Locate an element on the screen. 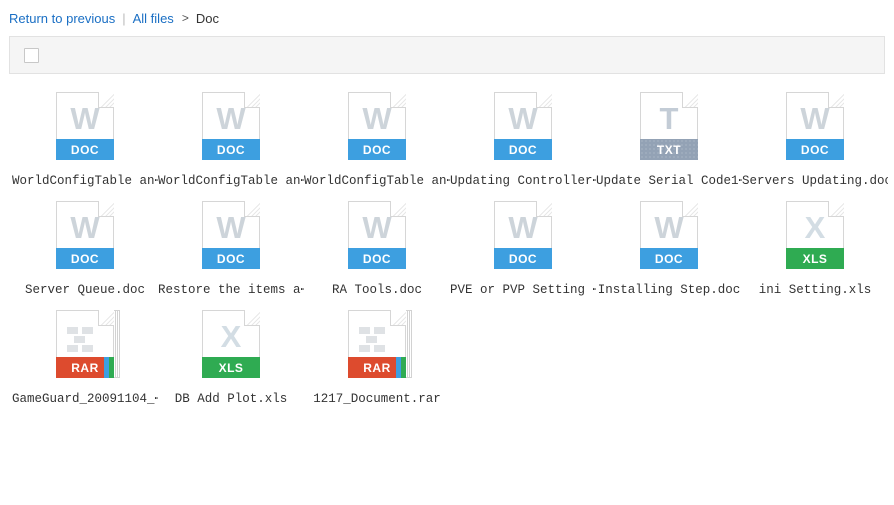 This screenshot has width=894, height=505. file-tile: W DOC Servers Updating.doc is located at coordinates (815, 140).